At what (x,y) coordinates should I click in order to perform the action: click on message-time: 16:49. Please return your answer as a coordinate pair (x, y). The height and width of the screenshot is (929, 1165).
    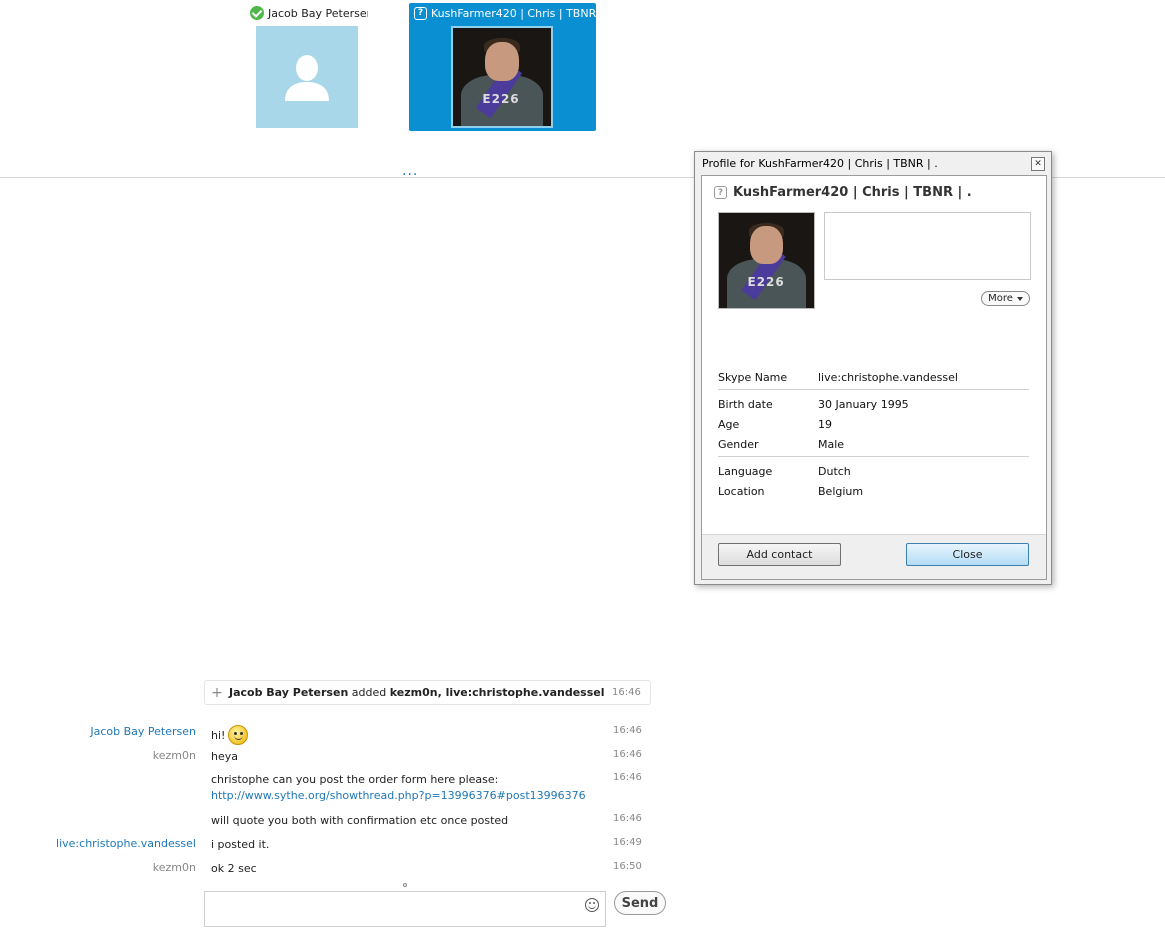
    Looking at the image, I should click on (627, 842).